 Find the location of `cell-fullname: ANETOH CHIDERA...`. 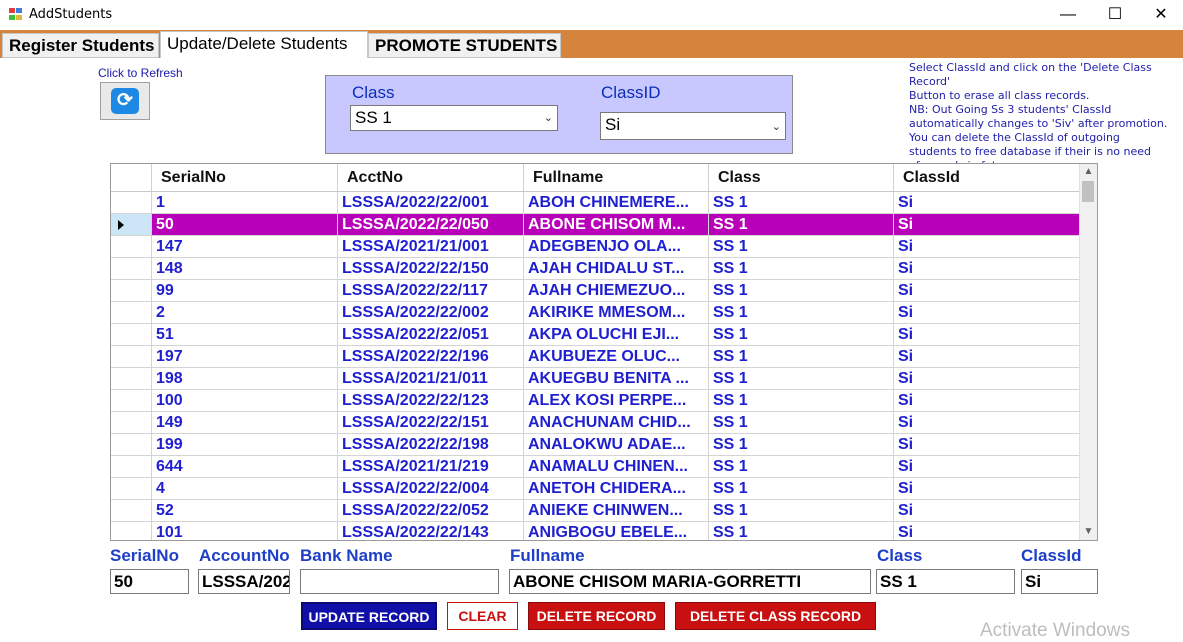

cell-fullname: ANETOH CHIDERA... is located at coordinates (616, 489).